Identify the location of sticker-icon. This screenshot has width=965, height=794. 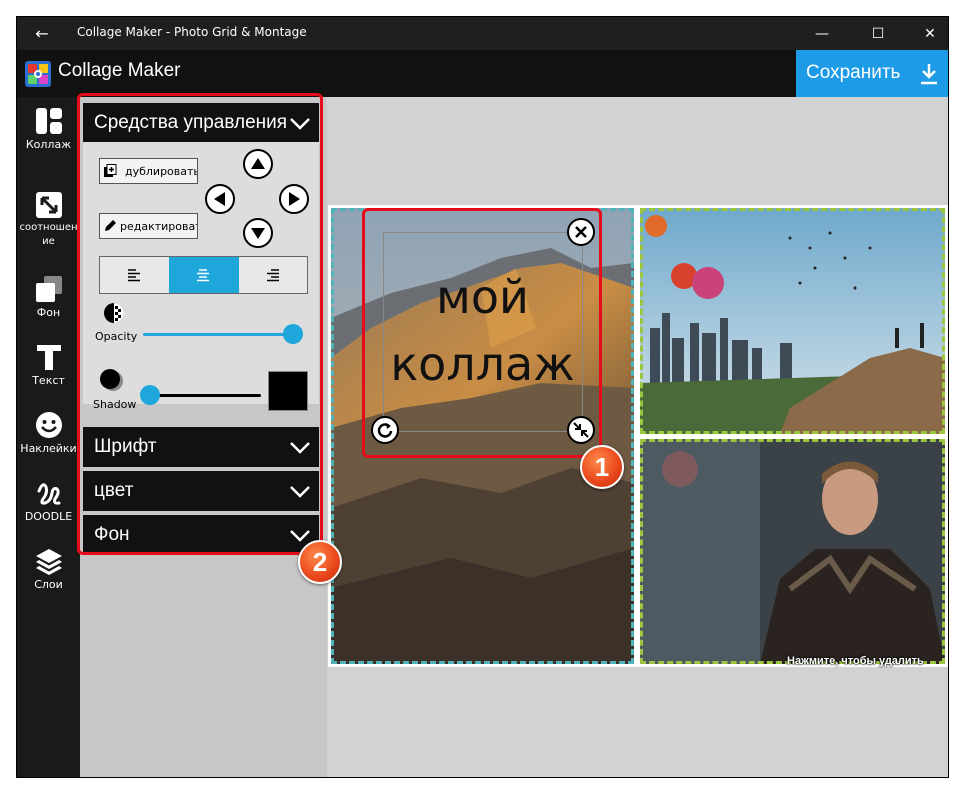
(48, 425).